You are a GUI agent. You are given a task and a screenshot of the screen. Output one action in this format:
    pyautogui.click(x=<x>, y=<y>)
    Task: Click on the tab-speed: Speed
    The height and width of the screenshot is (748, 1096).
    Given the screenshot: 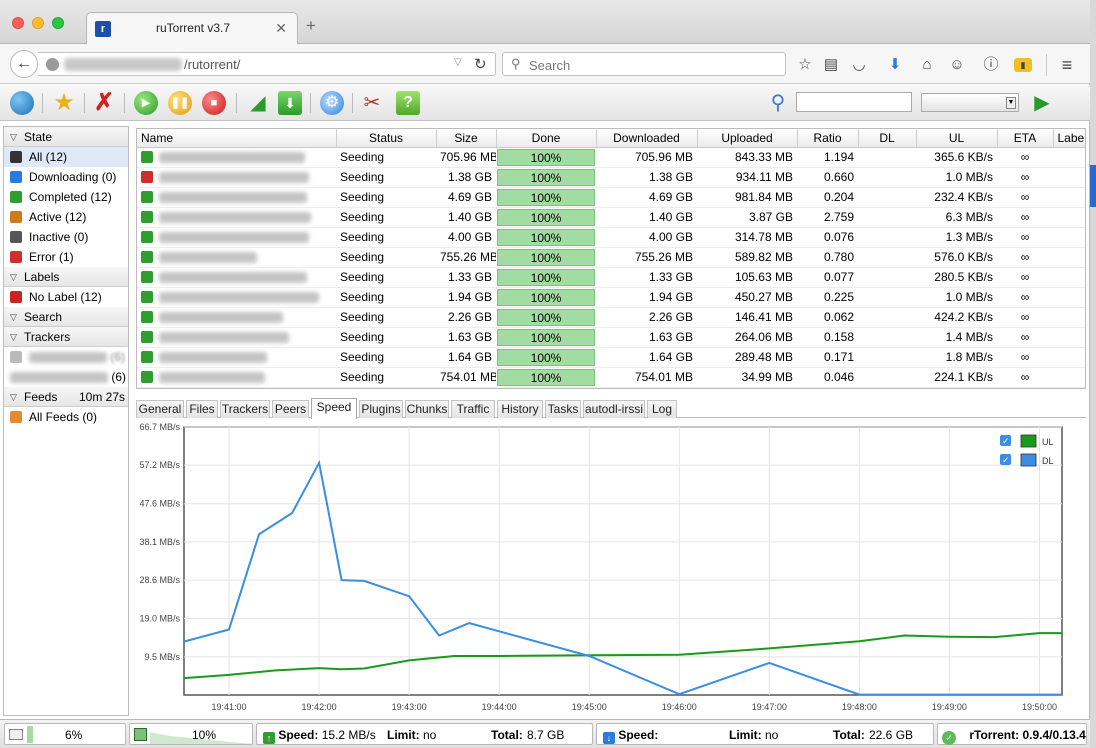 What is the action you would take?
    pyautogui.click(x=334, y=408)
    